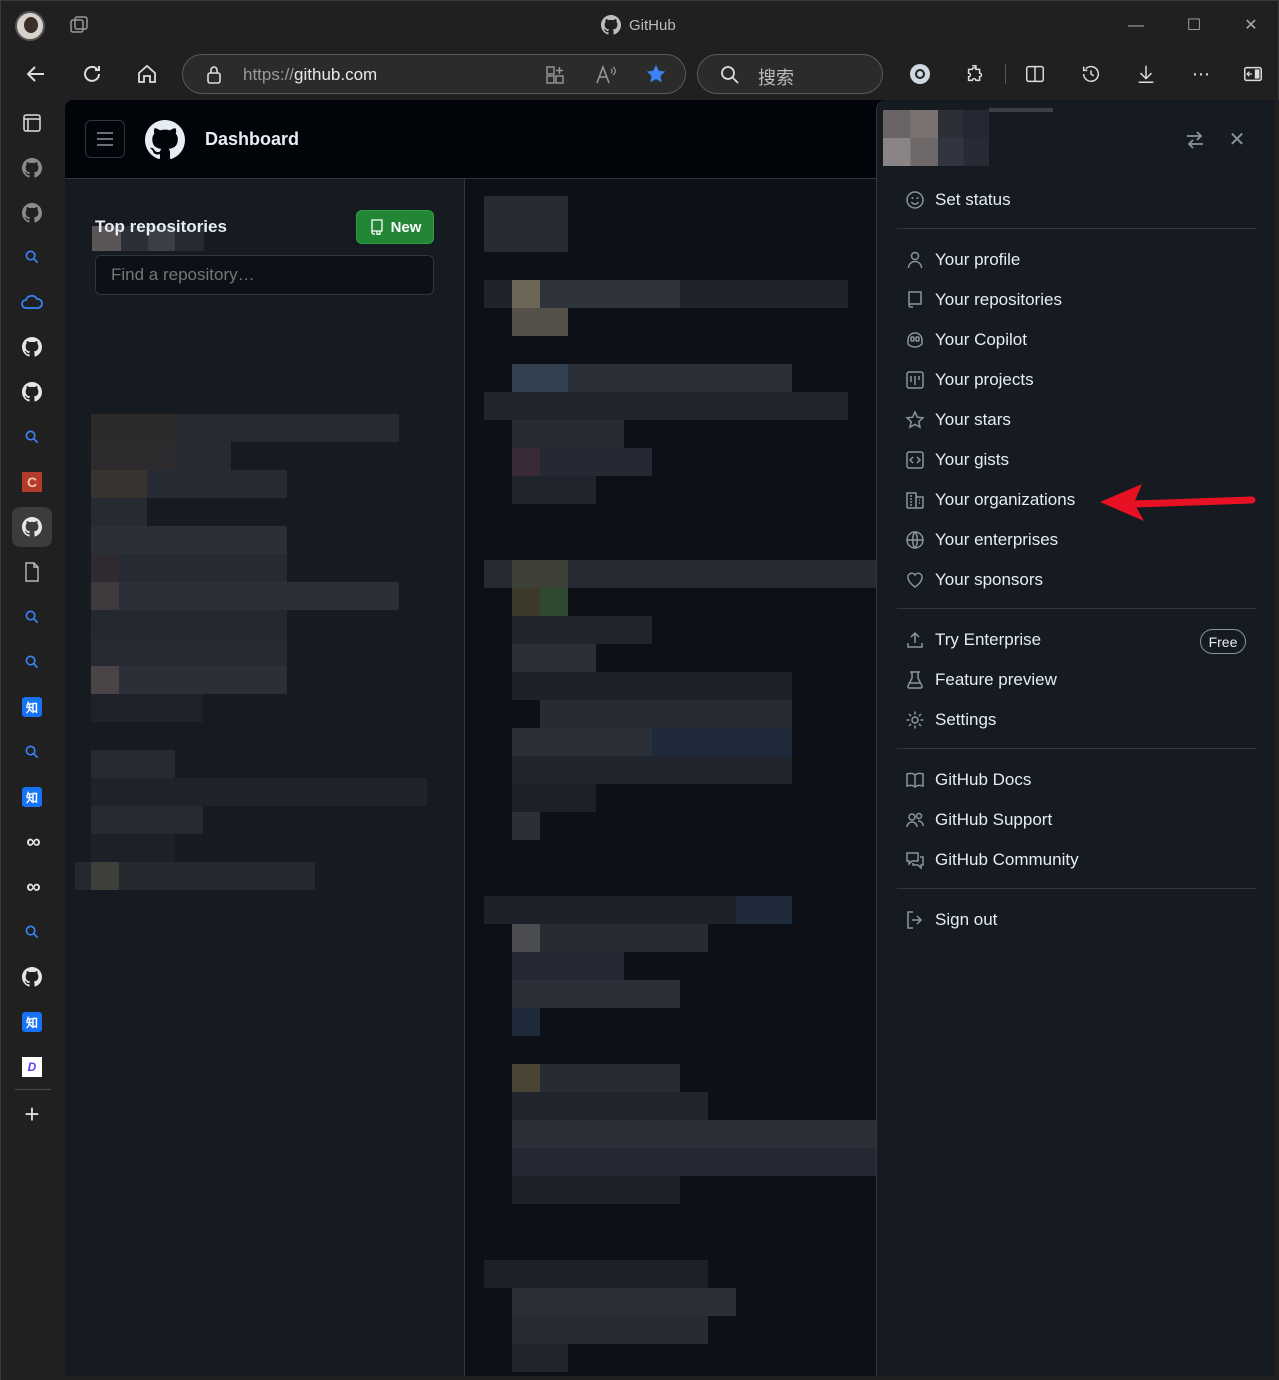 The width and height of the screenshot is (1279, 1380). What do you see at coordinates (968, 780) in the screenshot?
I see `menu-github-docs: GitHub Docs` at bounding box center [968, 780].